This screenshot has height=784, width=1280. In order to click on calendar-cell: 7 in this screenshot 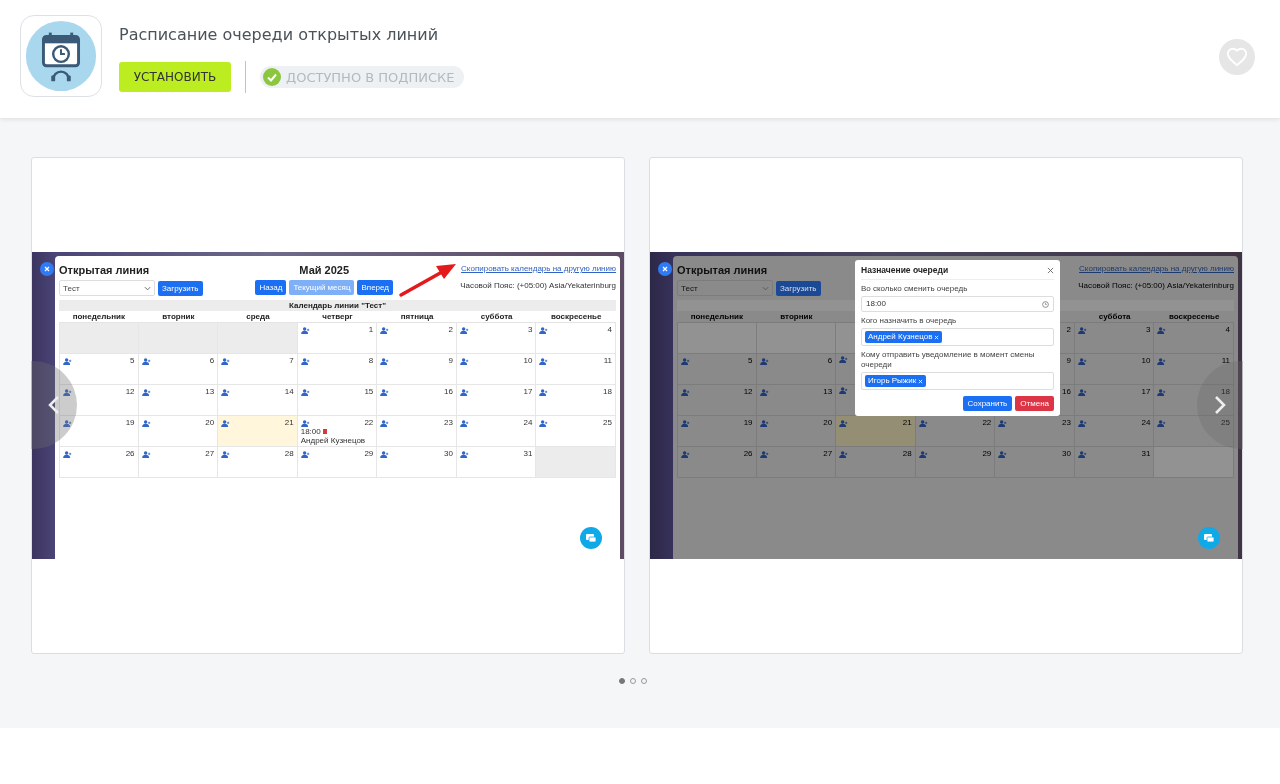, I will do `click(258, 369)`.